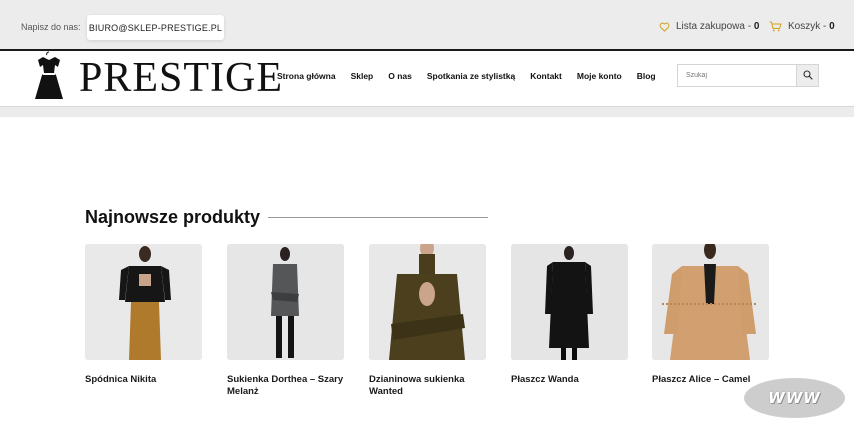 Image resolution: width=854 pixels, height=427 pixels. What do you see at coordinates (285, 386) in the screenshot?
I see `product-name: Sukienka Dorthea – Szary Melanż` at bounding box center [285, 386].